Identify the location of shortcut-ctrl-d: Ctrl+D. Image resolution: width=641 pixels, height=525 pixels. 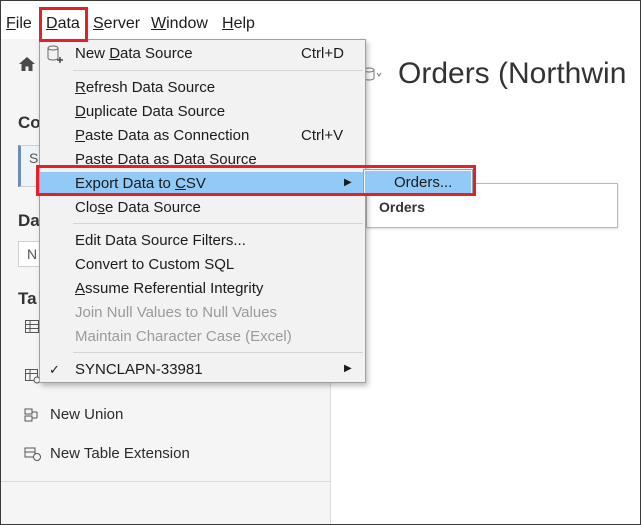
(322, 53).